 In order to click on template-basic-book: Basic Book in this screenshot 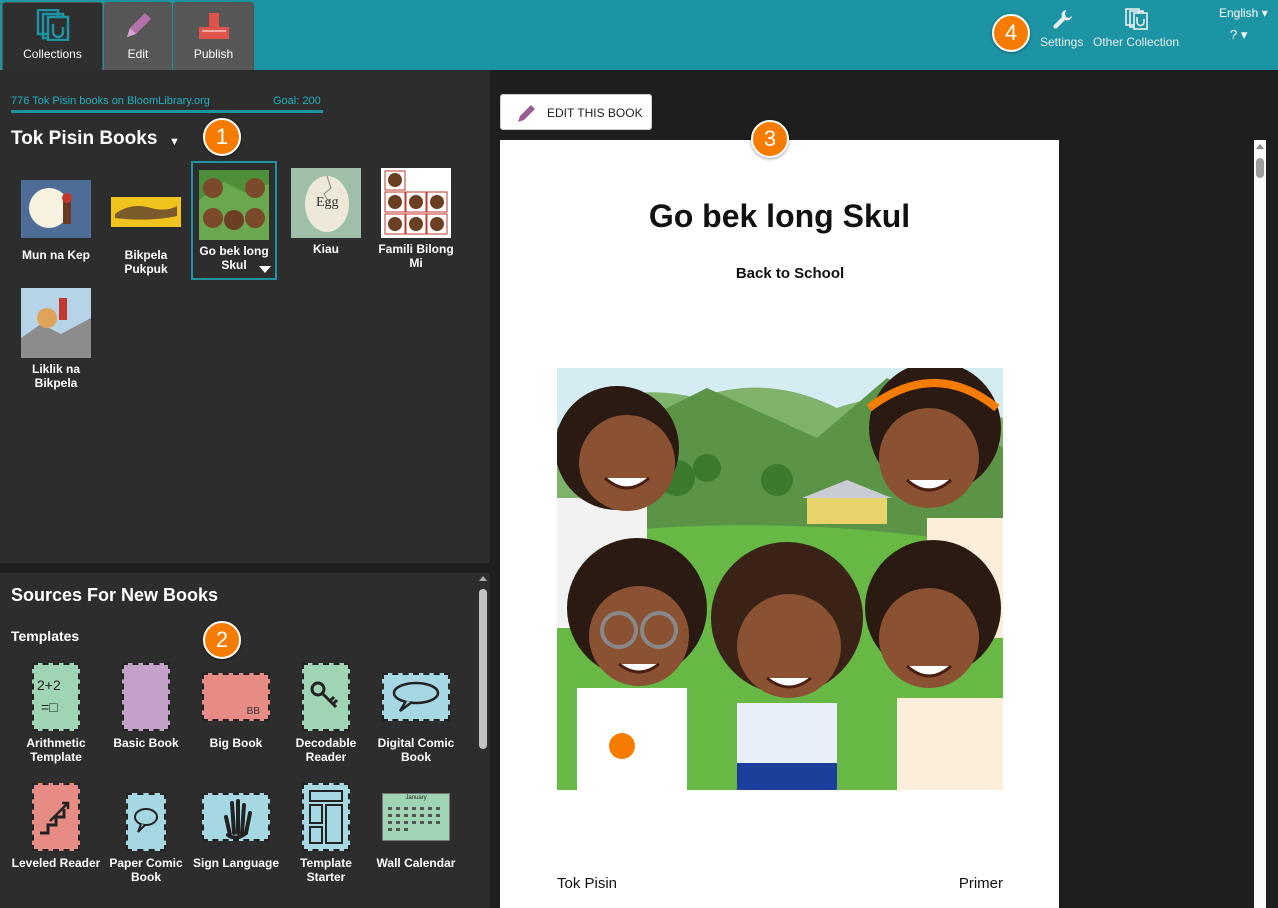, I will do `click(146, 706)`.